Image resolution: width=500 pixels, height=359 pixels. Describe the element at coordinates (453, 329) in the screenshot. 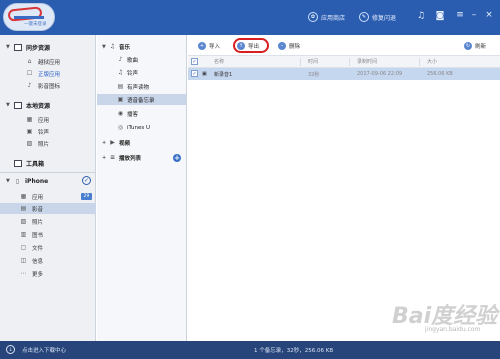

I see `watermark-url: jingyan.baidu.com` at that location.